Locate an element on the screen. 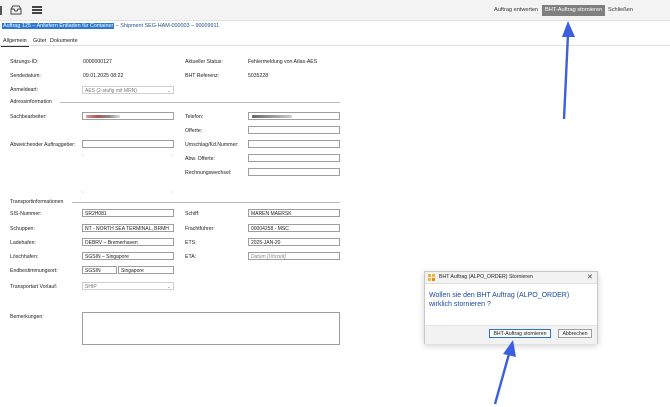  agent-label: Sachbearbeiter: is located at coordinates (28, 117).